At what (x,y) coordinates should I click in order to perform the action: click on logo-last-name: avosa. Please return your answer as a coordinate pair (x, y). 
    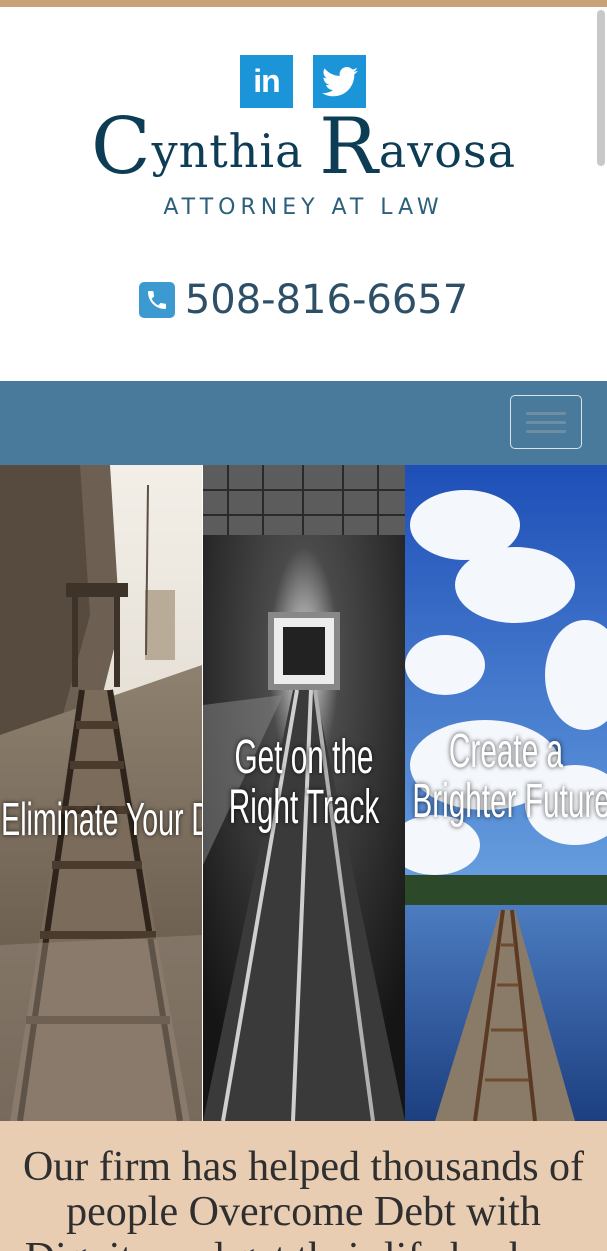
    Looking at the image, I should click on (447, 151).